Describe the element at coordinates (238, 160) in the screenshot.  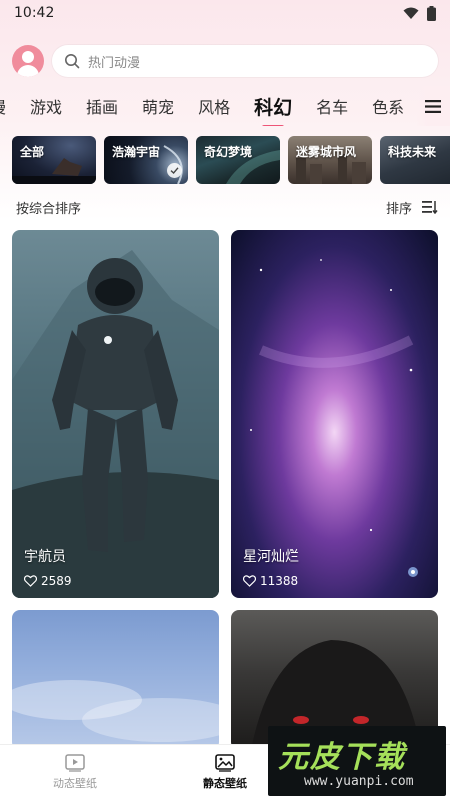
I see `sub-category-fantasy: 奇幻梦境` at that location.